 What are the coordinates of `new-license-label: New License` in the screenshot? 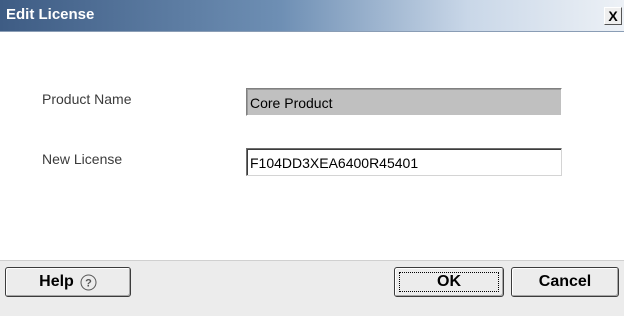 It's located at (82, 159).